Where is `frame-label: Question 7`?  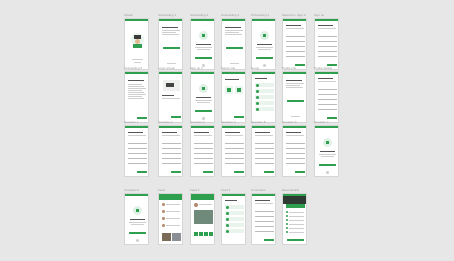
frame-label: Question 7 is located at coordinates (321, 122).